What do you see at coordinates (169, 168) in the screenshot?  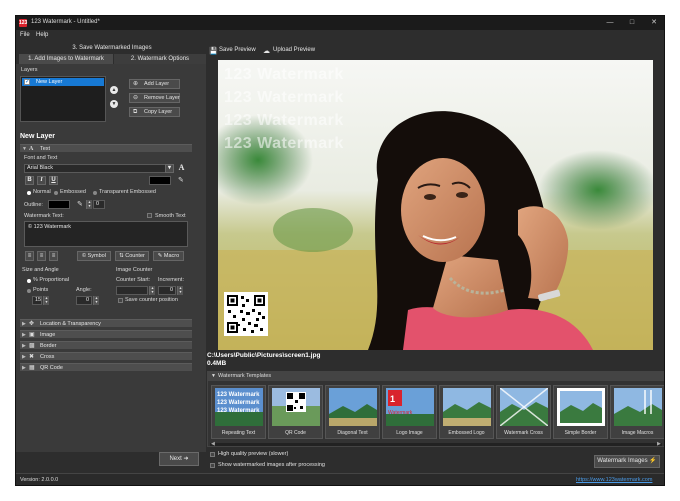 I see `dropdown-arrow-icon: ▾` at bounding box center [169, 168].